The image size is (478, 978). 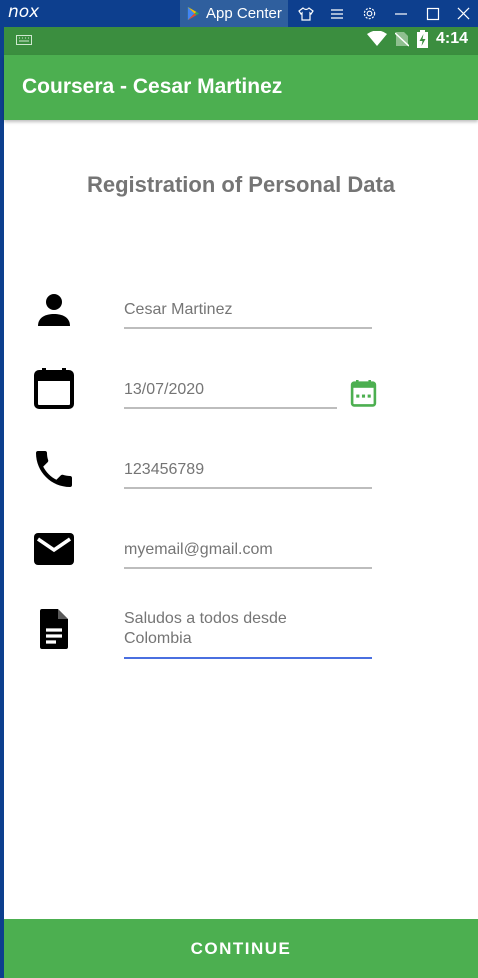 What do you see at coordinates (54, 310) in the screenshot?
I see `person-icon` at bounding box center [54, 310].